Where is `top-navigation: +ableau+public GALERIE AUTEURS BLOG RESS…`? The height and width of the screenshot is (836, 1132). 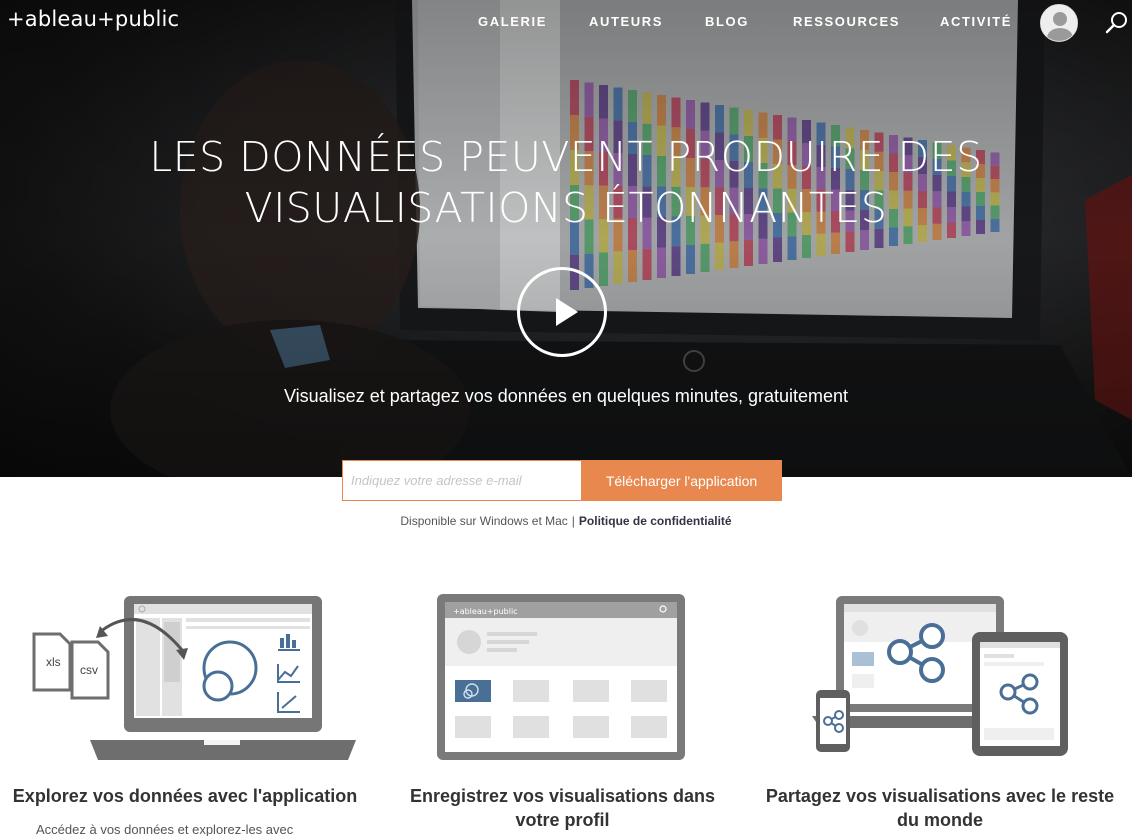 top-navigation: +ableau+public GALERIE AUTEURS BLOG RESS… is located at coordinates (566, 23).